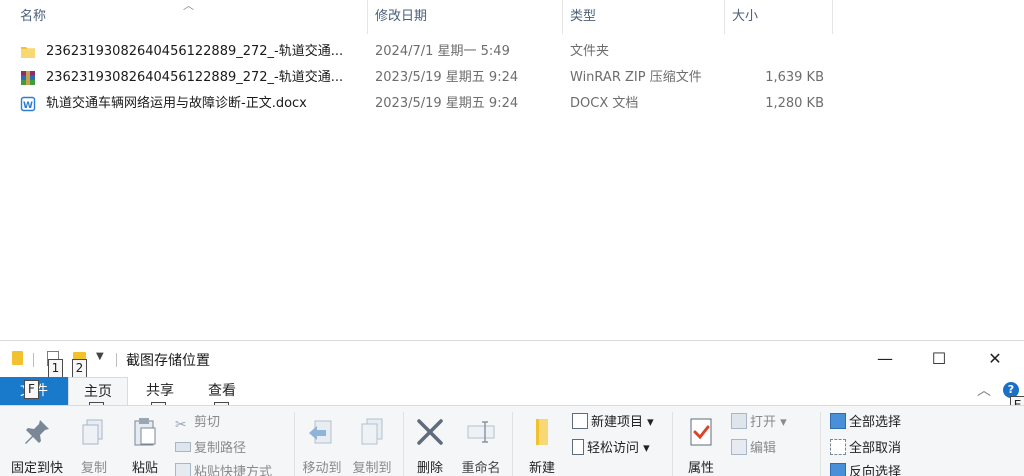 This screenshot has height=476, width=1024. Describe the element at coordinates (636, 77) in the screenshot. I see `file-type: WinRAR ZIP 压缩文件` at that location.